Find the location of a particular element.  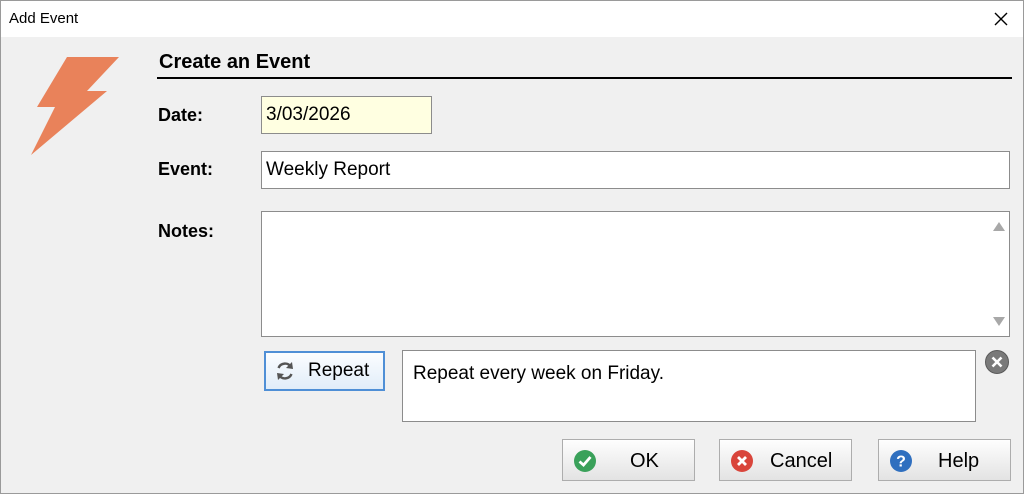

clear-icon is located at coordinates (997, 362).